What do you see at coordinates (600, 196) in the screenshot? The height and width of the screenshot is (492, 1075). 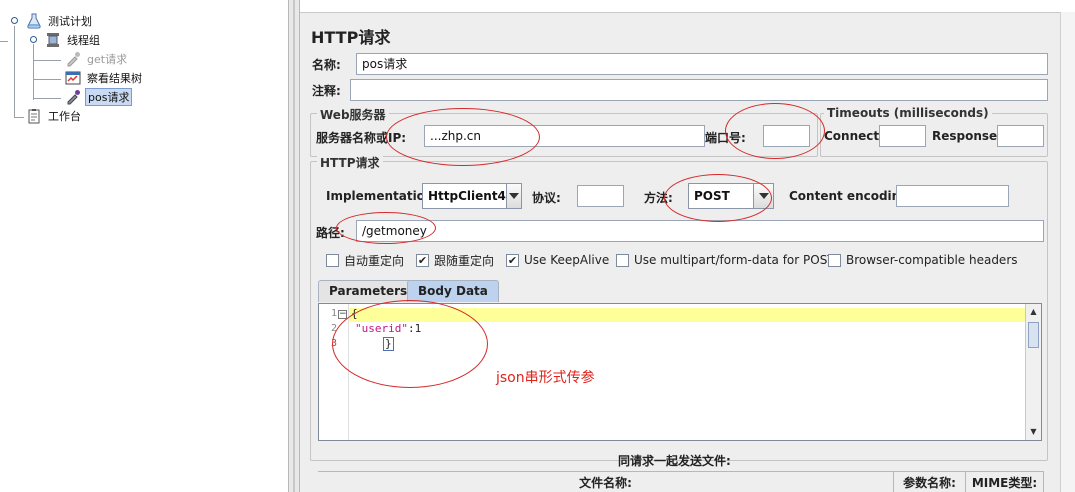 I see `protocol-field` at bounding box center [600, 196].